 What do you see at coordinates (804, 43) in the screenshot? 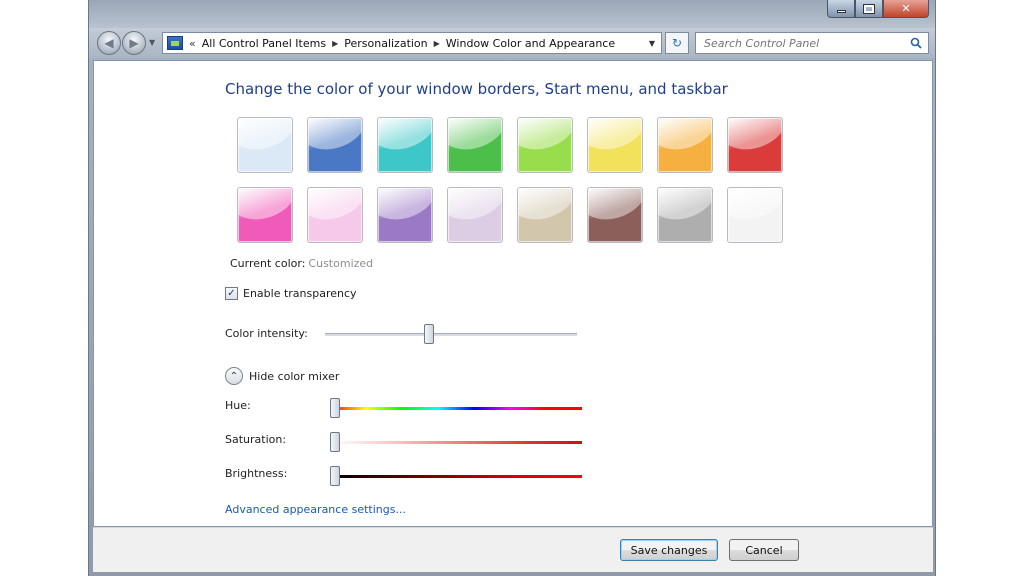
I see `search-input` at bounding box center [804, 43].